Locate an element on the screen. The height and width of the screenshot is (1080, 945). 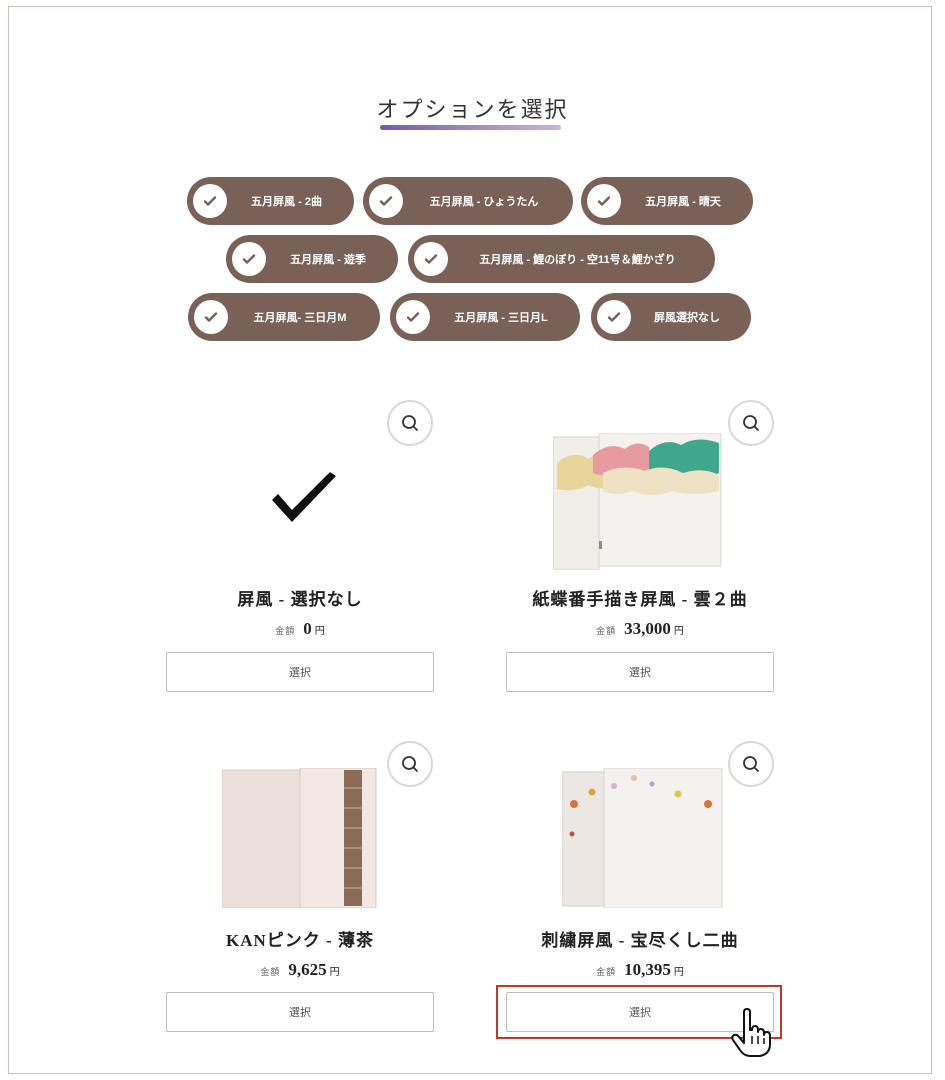
product-name: 紙蝶番手描き屏風 - 雲２曲 is located at coordinates (640, 599).